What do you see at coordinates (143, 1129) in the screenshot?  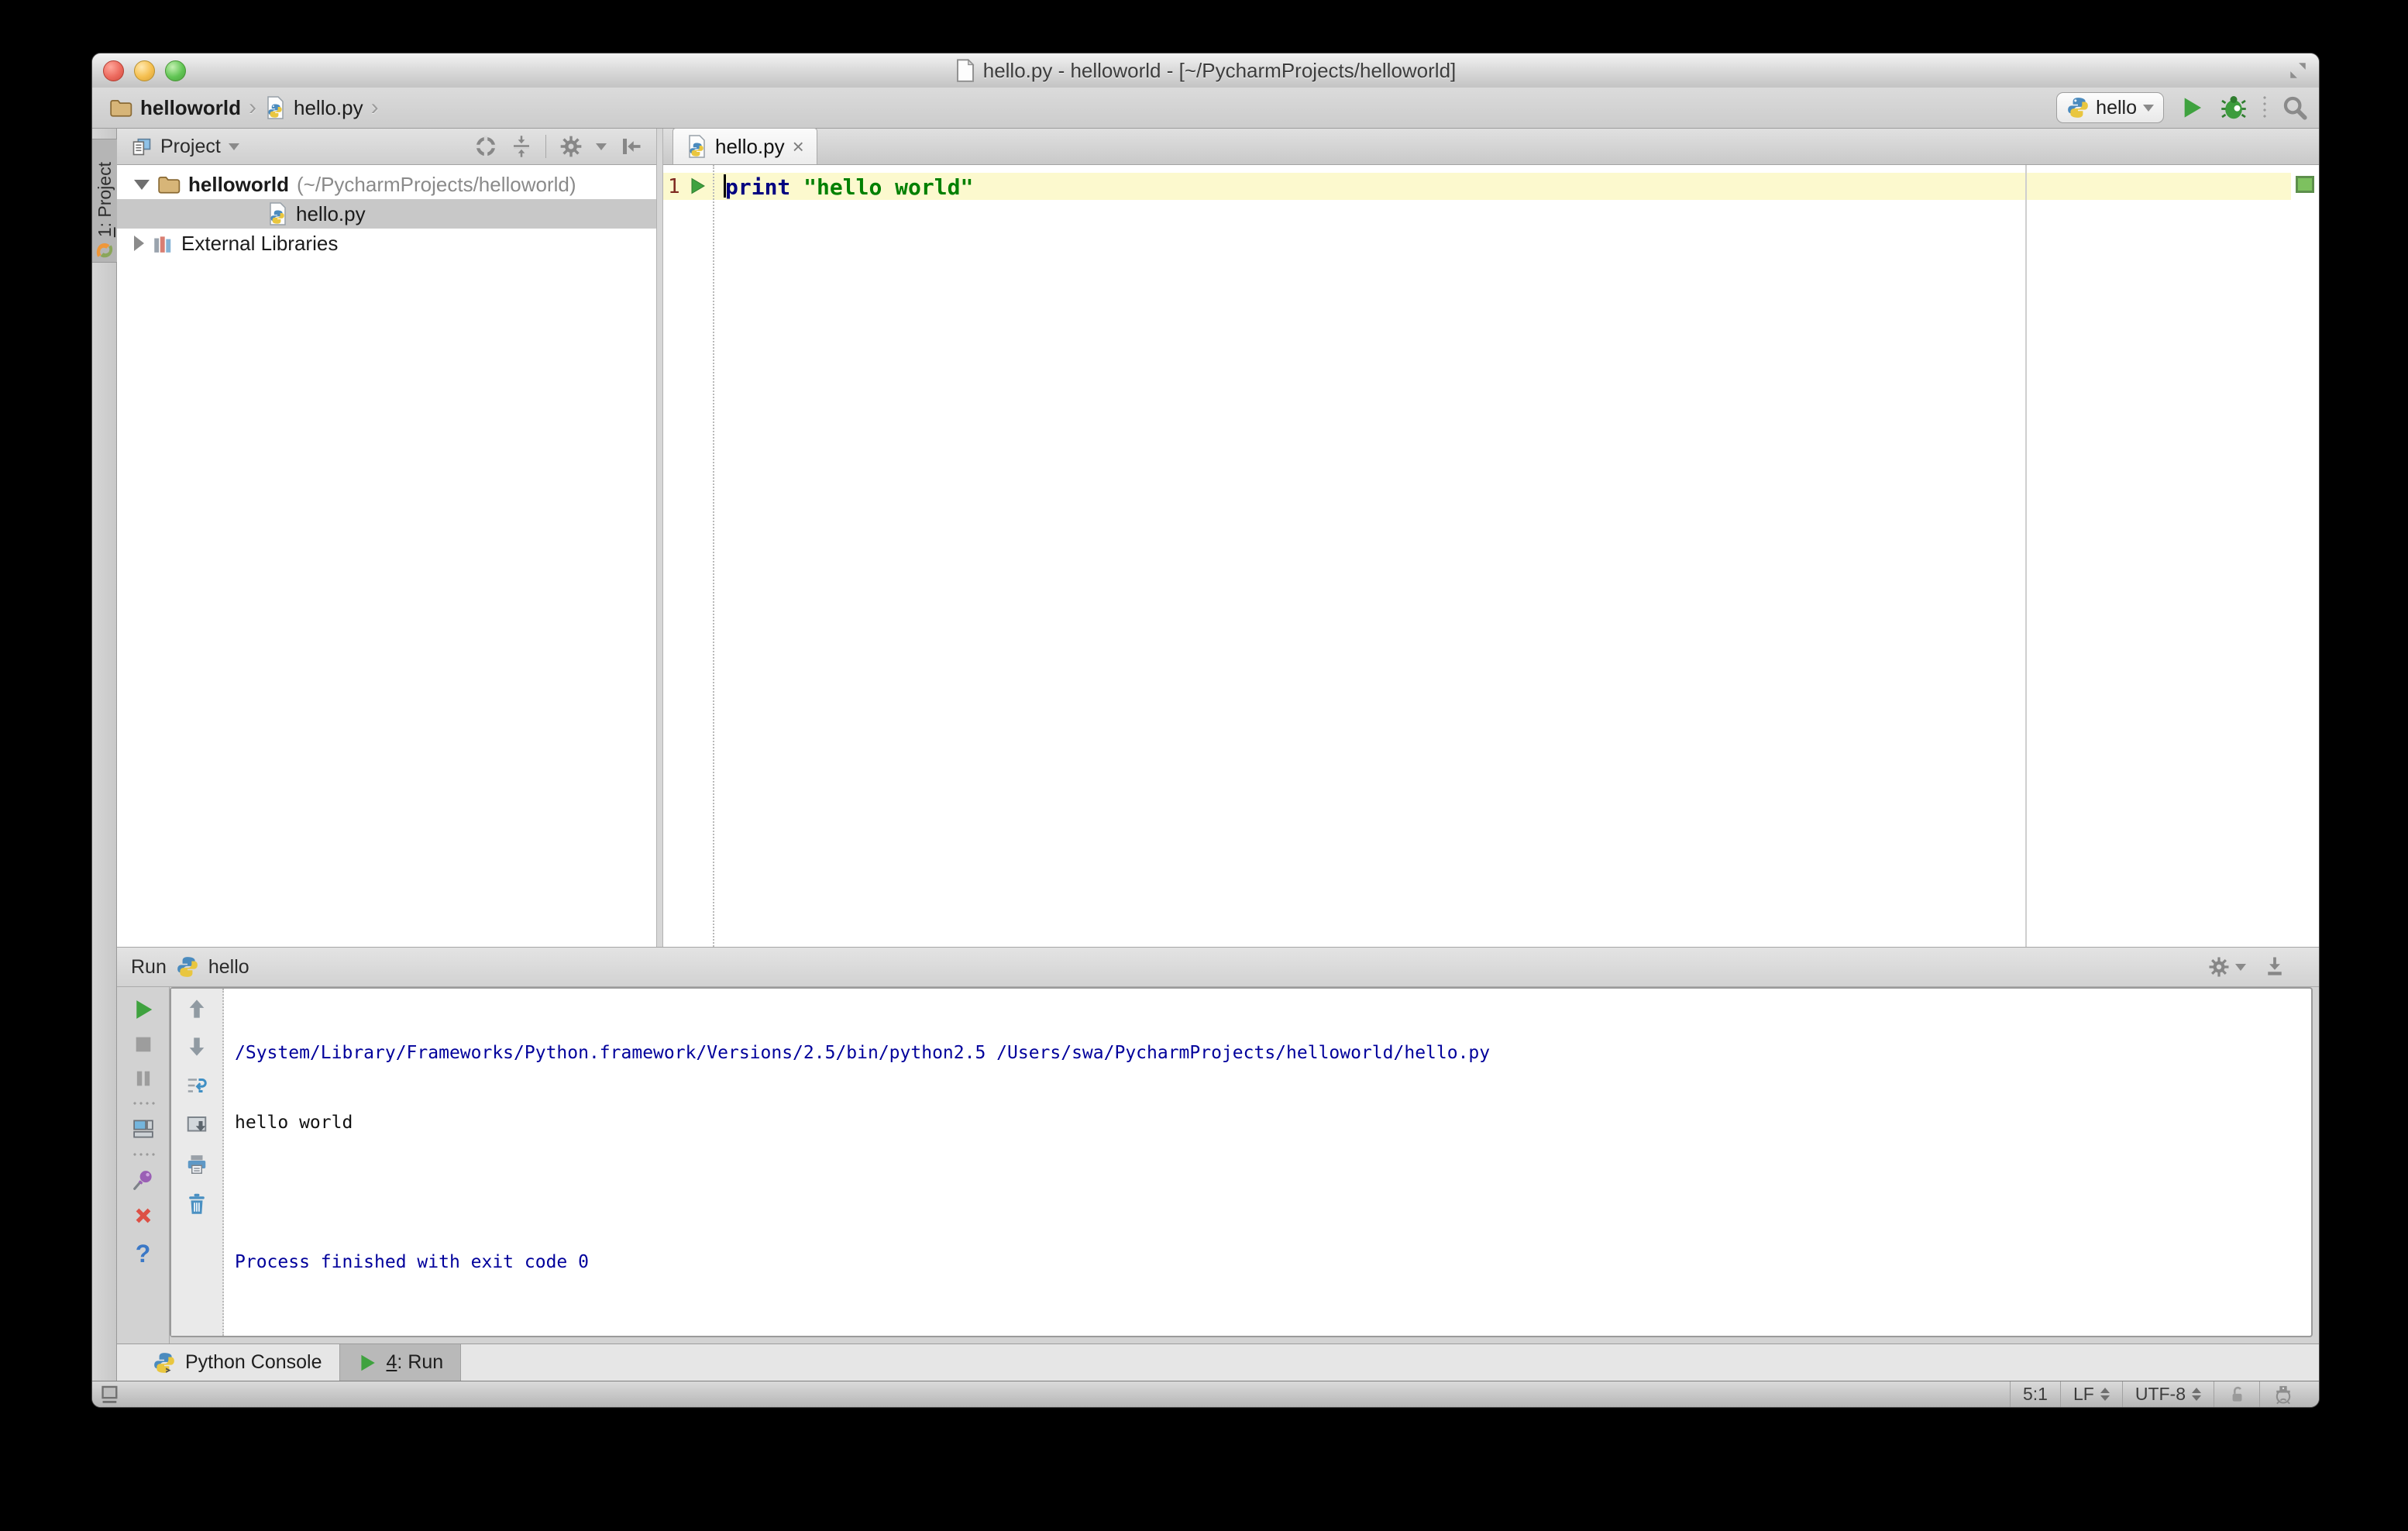 I see `restore-layout-button` at bounding box center [143, 1129].